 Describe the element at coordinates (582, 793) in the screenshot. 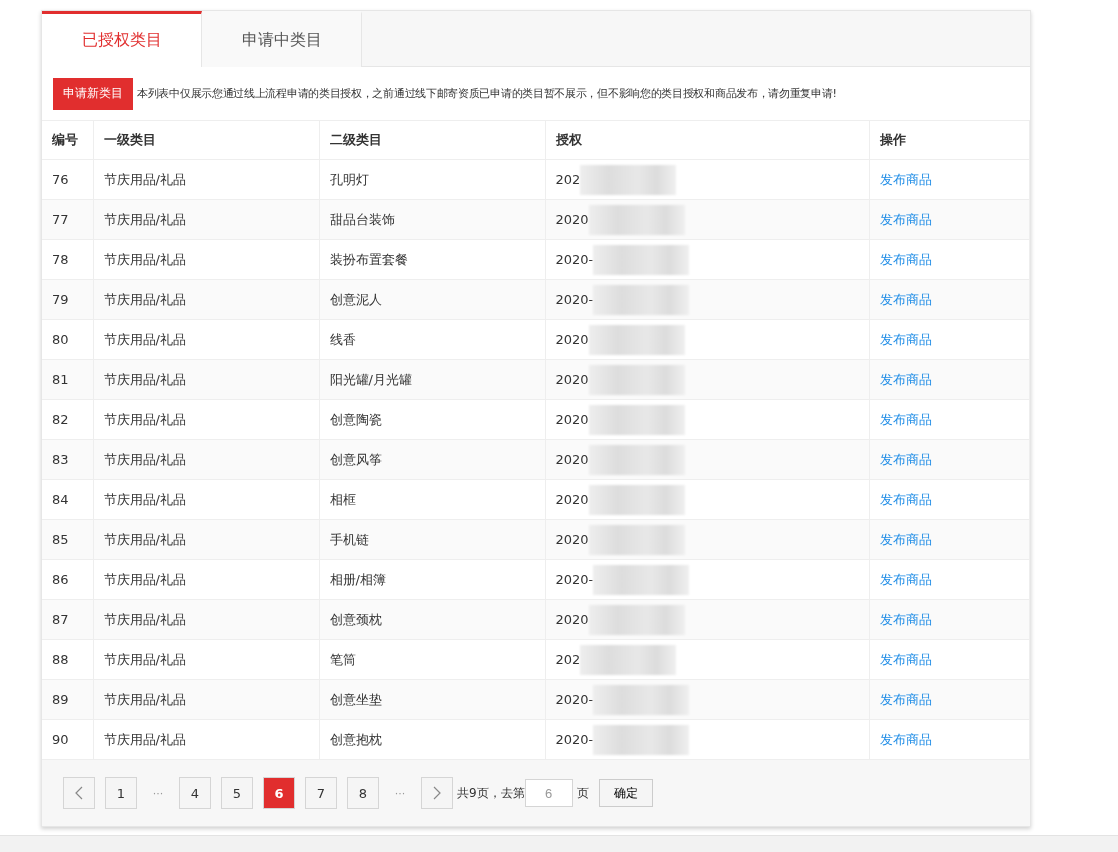

I see `page-unit-text: 页` at that location.